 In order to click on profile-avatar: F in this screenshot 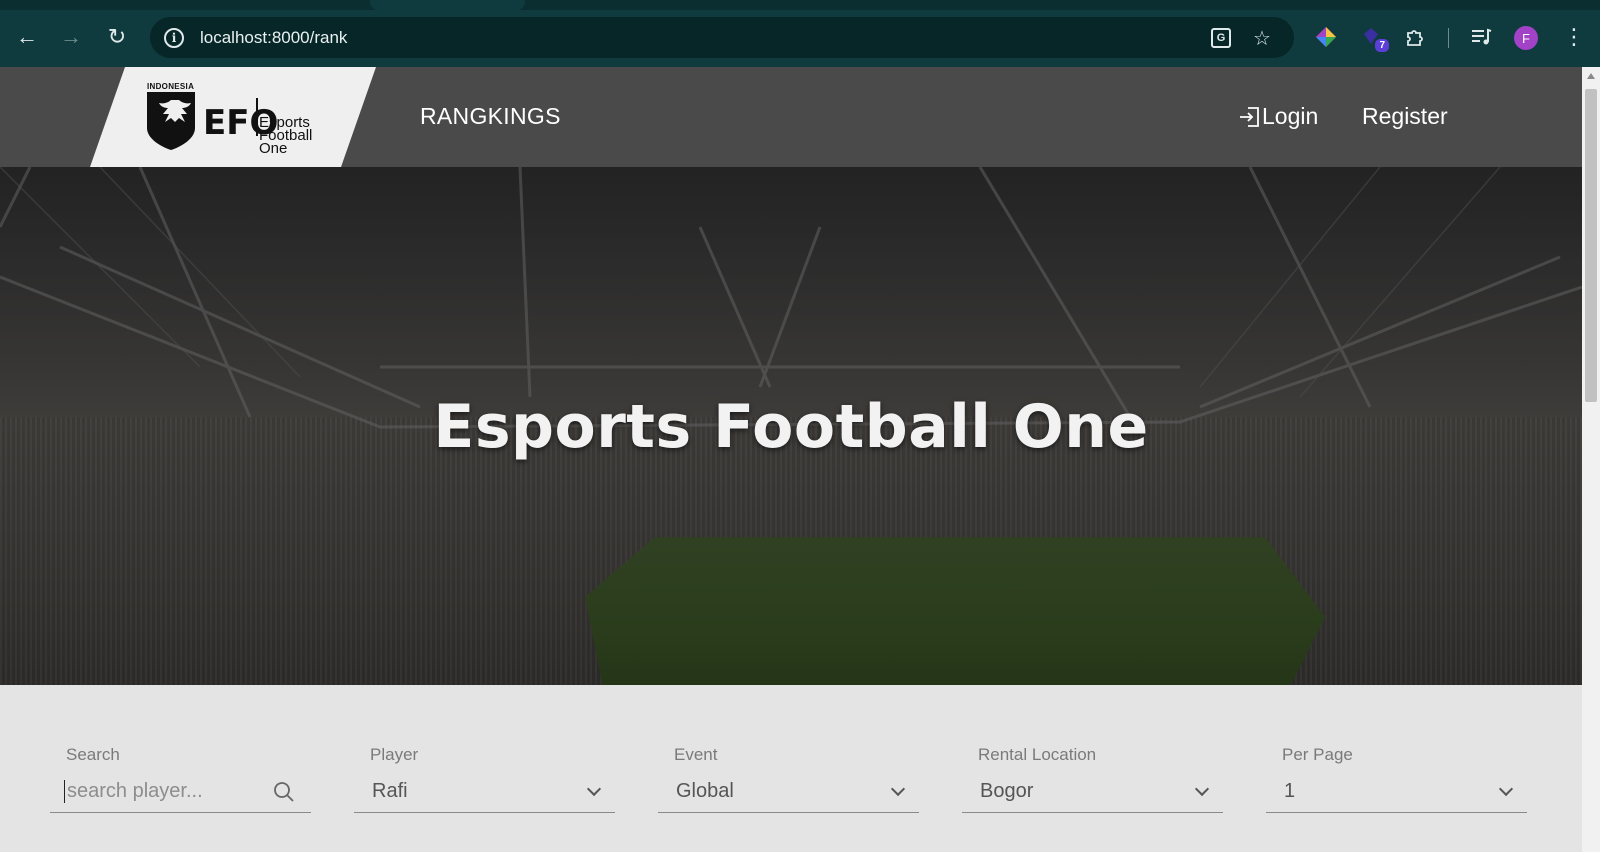, I will do `click(1526, 38)`.